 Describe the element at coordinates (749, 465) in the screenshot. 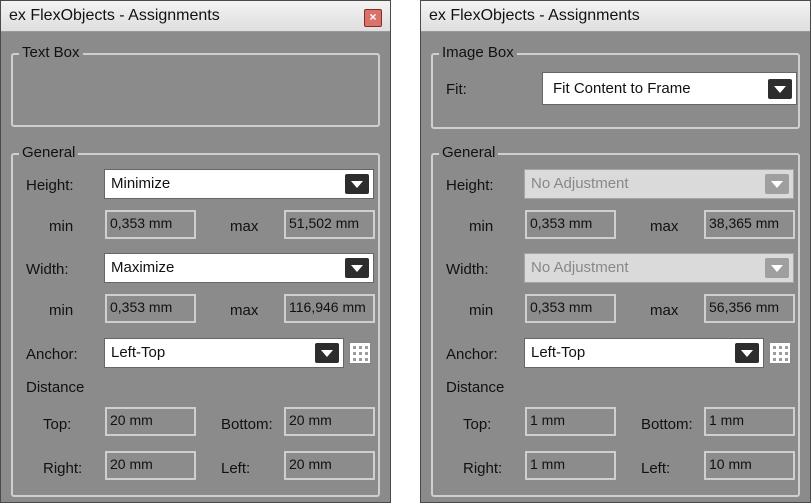

I see `left-distance-field: 10 mm` at that location.